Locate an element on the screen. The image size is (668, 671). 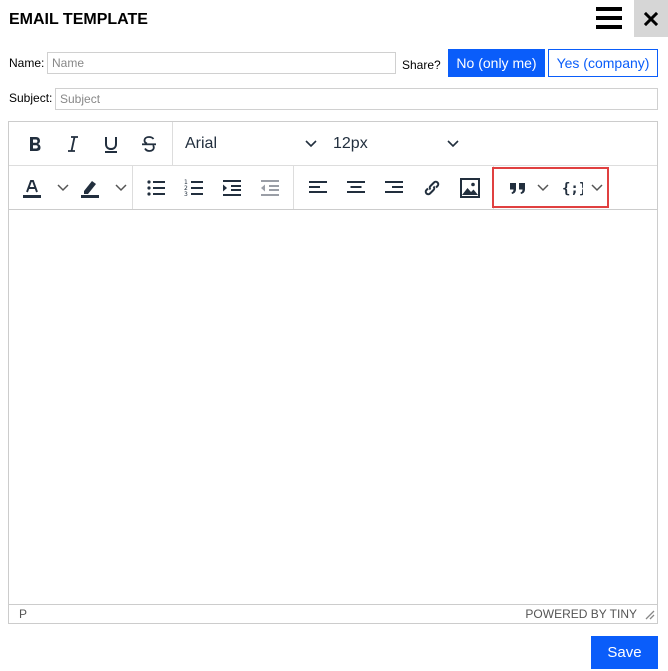
align-right-button is located at coordinates (394, 188).